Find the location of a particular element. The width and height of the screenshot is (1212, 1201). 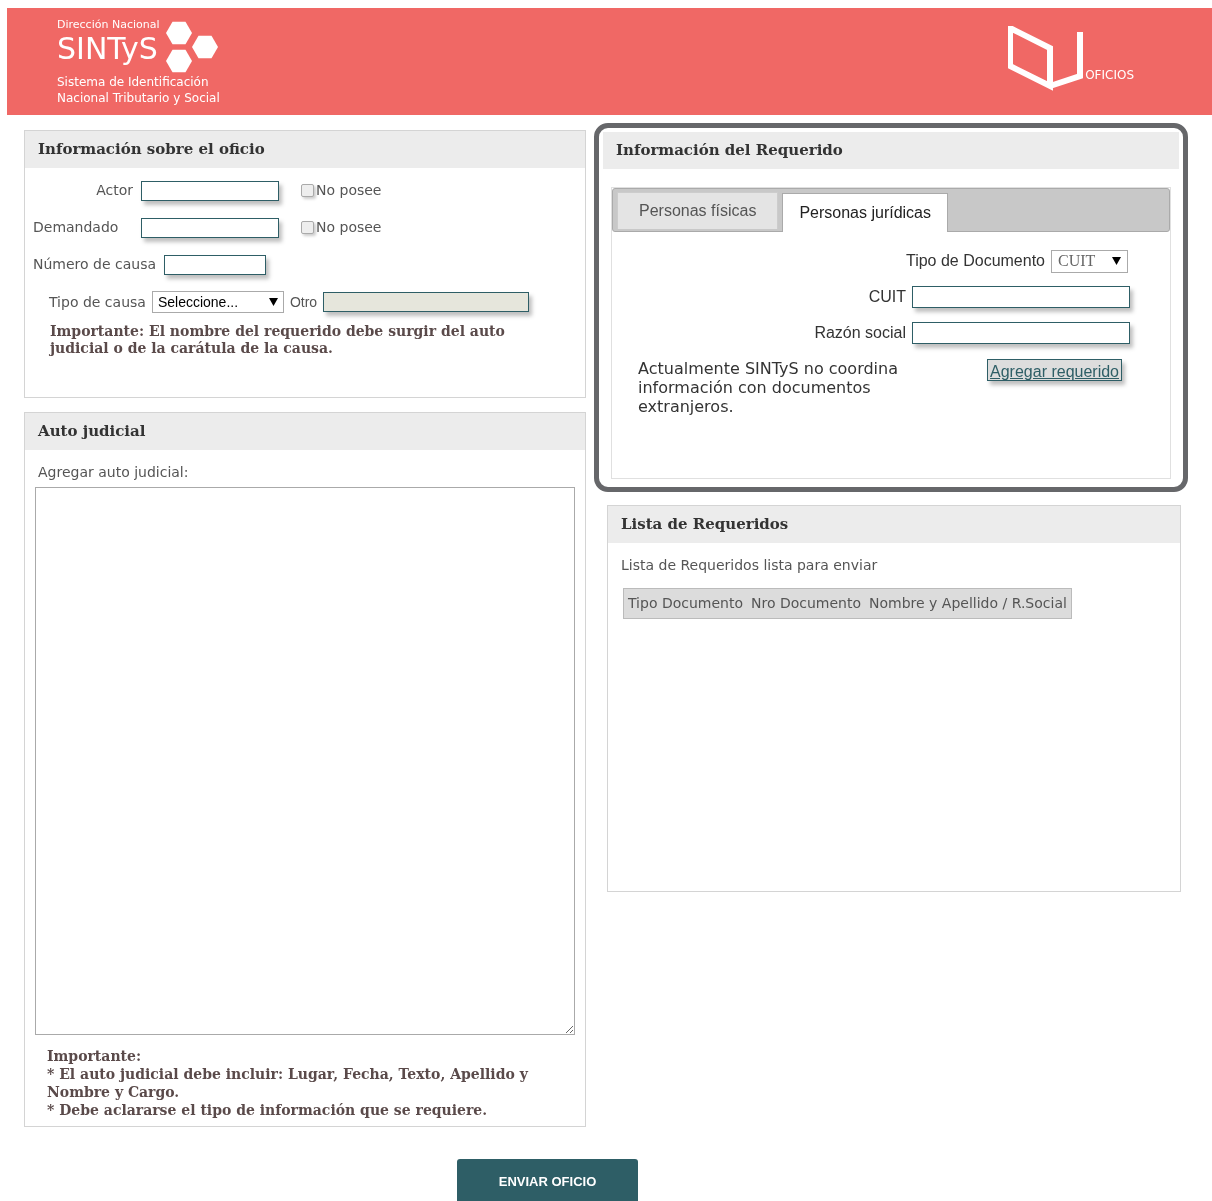

field-label: Actor is located at coordinates (114, 190).